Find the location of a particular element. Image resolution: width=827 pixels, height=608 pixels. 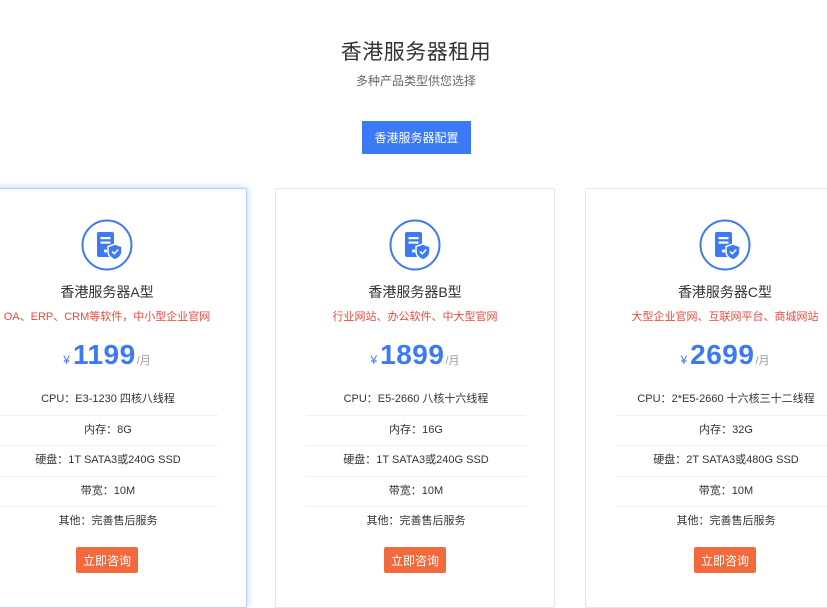

spec-cpu: CPU：2*E5-2660 十六核三十二线程 is located at coordinates (721, 400).